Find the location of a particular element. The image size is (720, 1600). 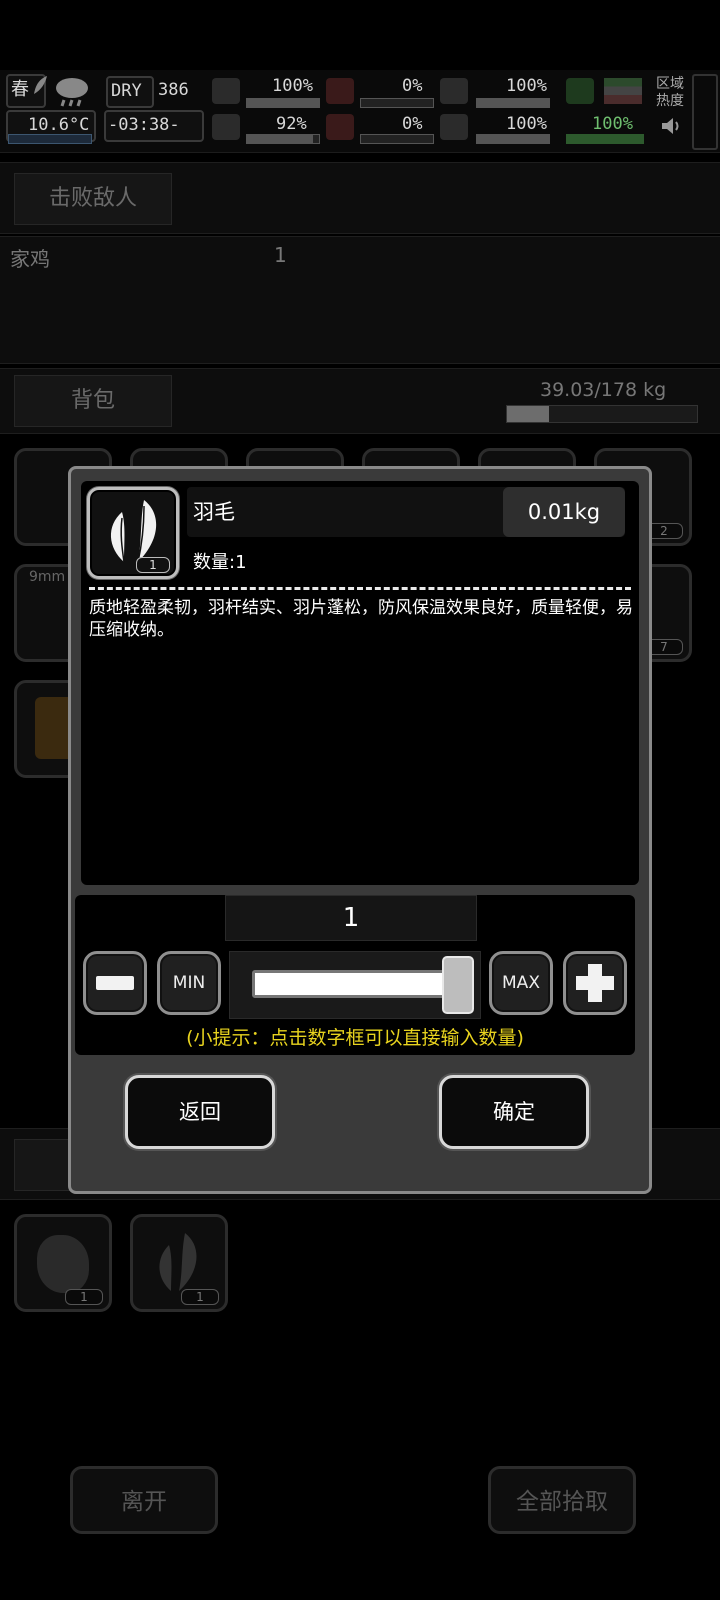

item-description: 质地轻盈柔韧，羽杆结实、羽片蓬松，防风保温效果良好，质量轻便，易压缩收纳。 is located at coordinates (361, 619).